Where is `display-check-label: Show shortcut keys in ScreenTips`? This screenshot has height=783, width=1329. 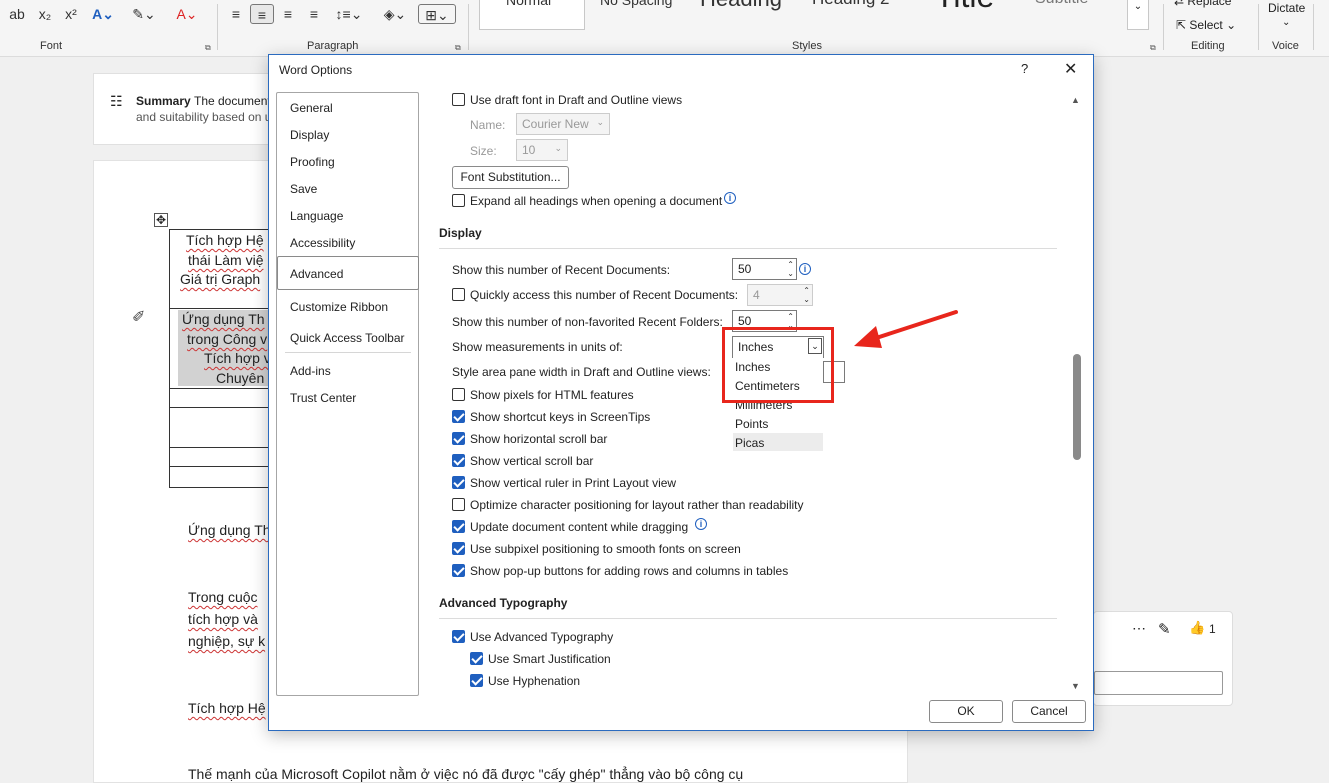
display-check-label: Show shortcut keys in ScreenTips is located at coordinates (560, 417).